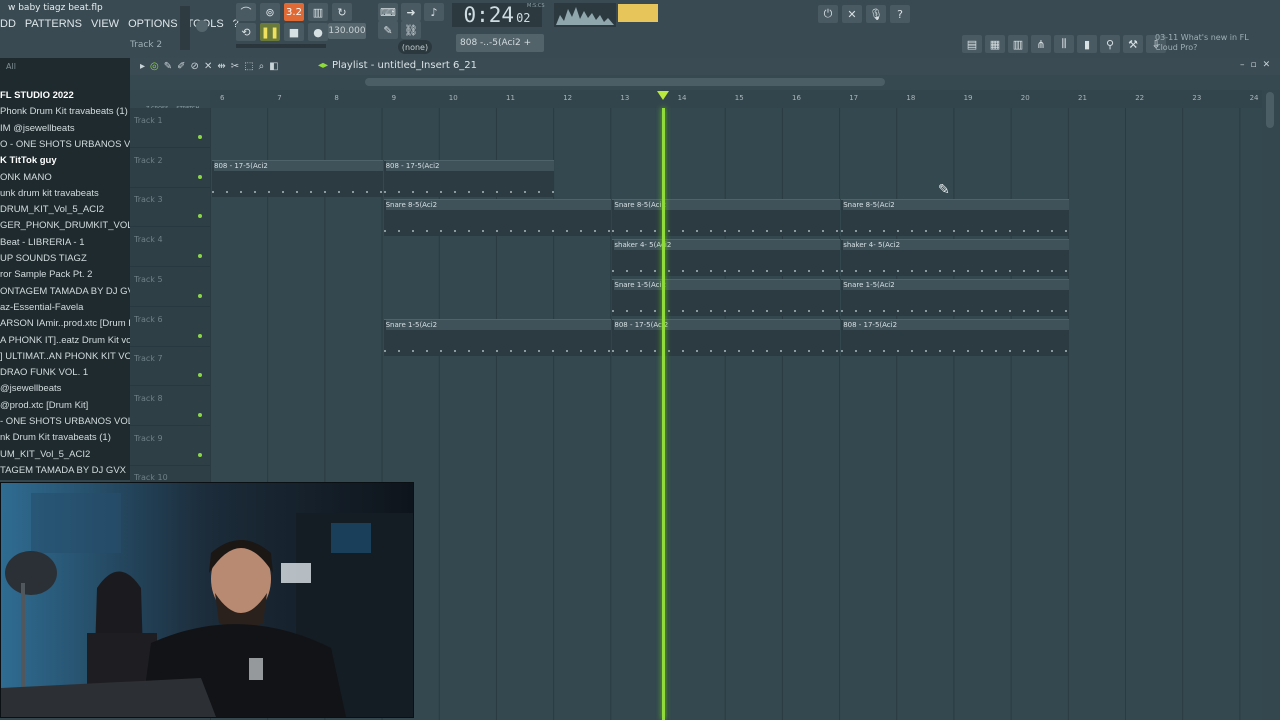 This screenshot has width=1280, height=720. What do you see at coordinates (323, 65) in the screenshot?
I see `playlist-arrows-icon: ◂▸` at bounding box center [323, 65].